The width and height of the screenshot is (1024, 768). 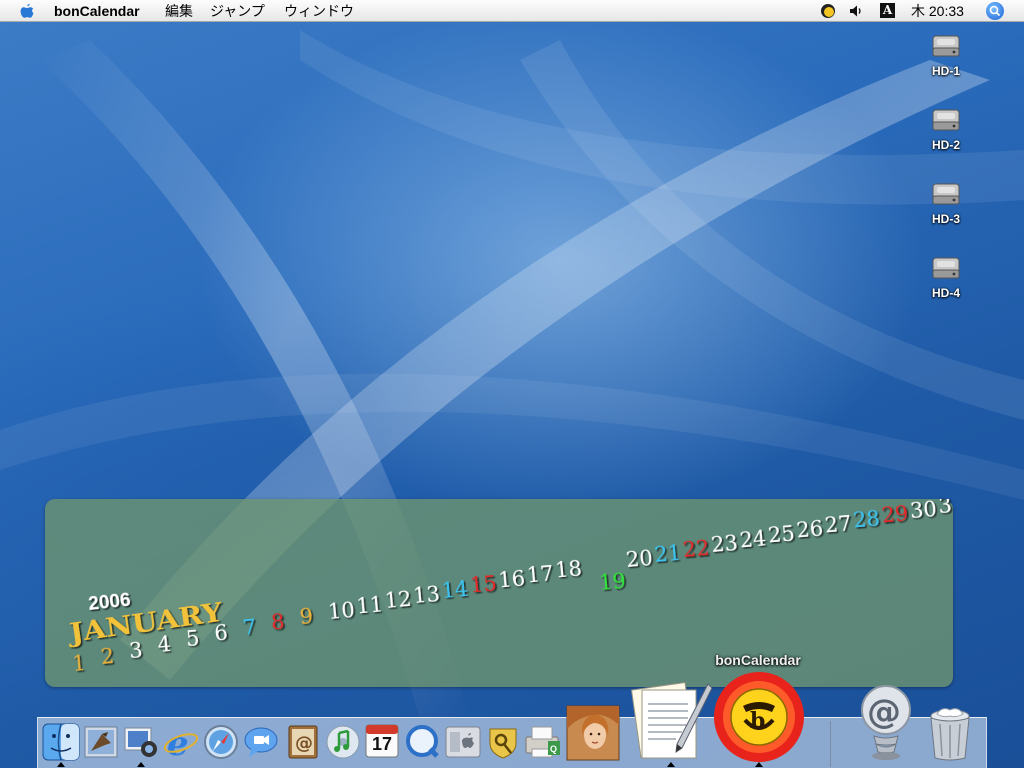 I want to click on ical-date: 17, so click(x=382, y=744).